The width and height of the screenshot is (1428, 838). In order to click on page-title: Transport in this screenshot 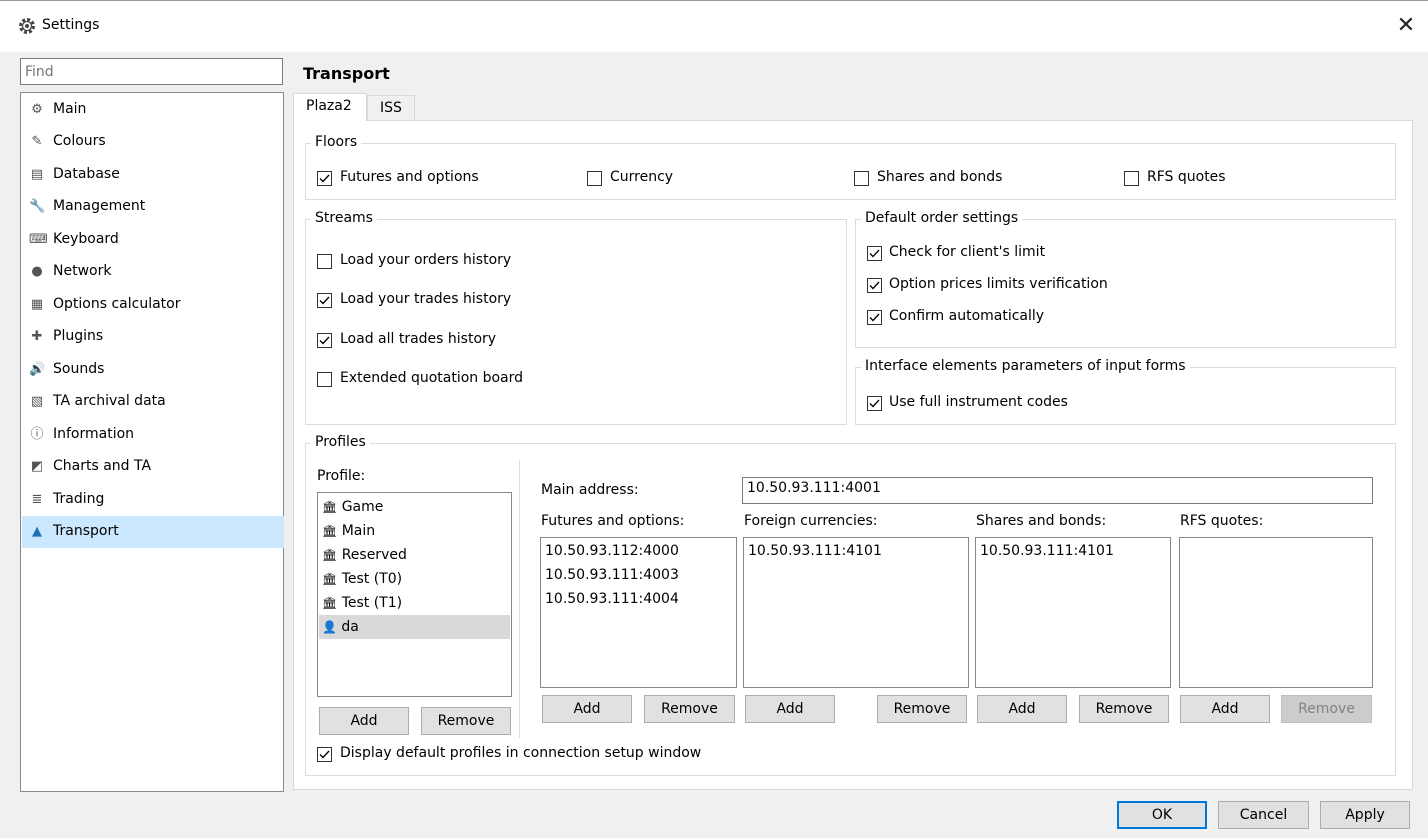, I will do `click(346, 73)`.